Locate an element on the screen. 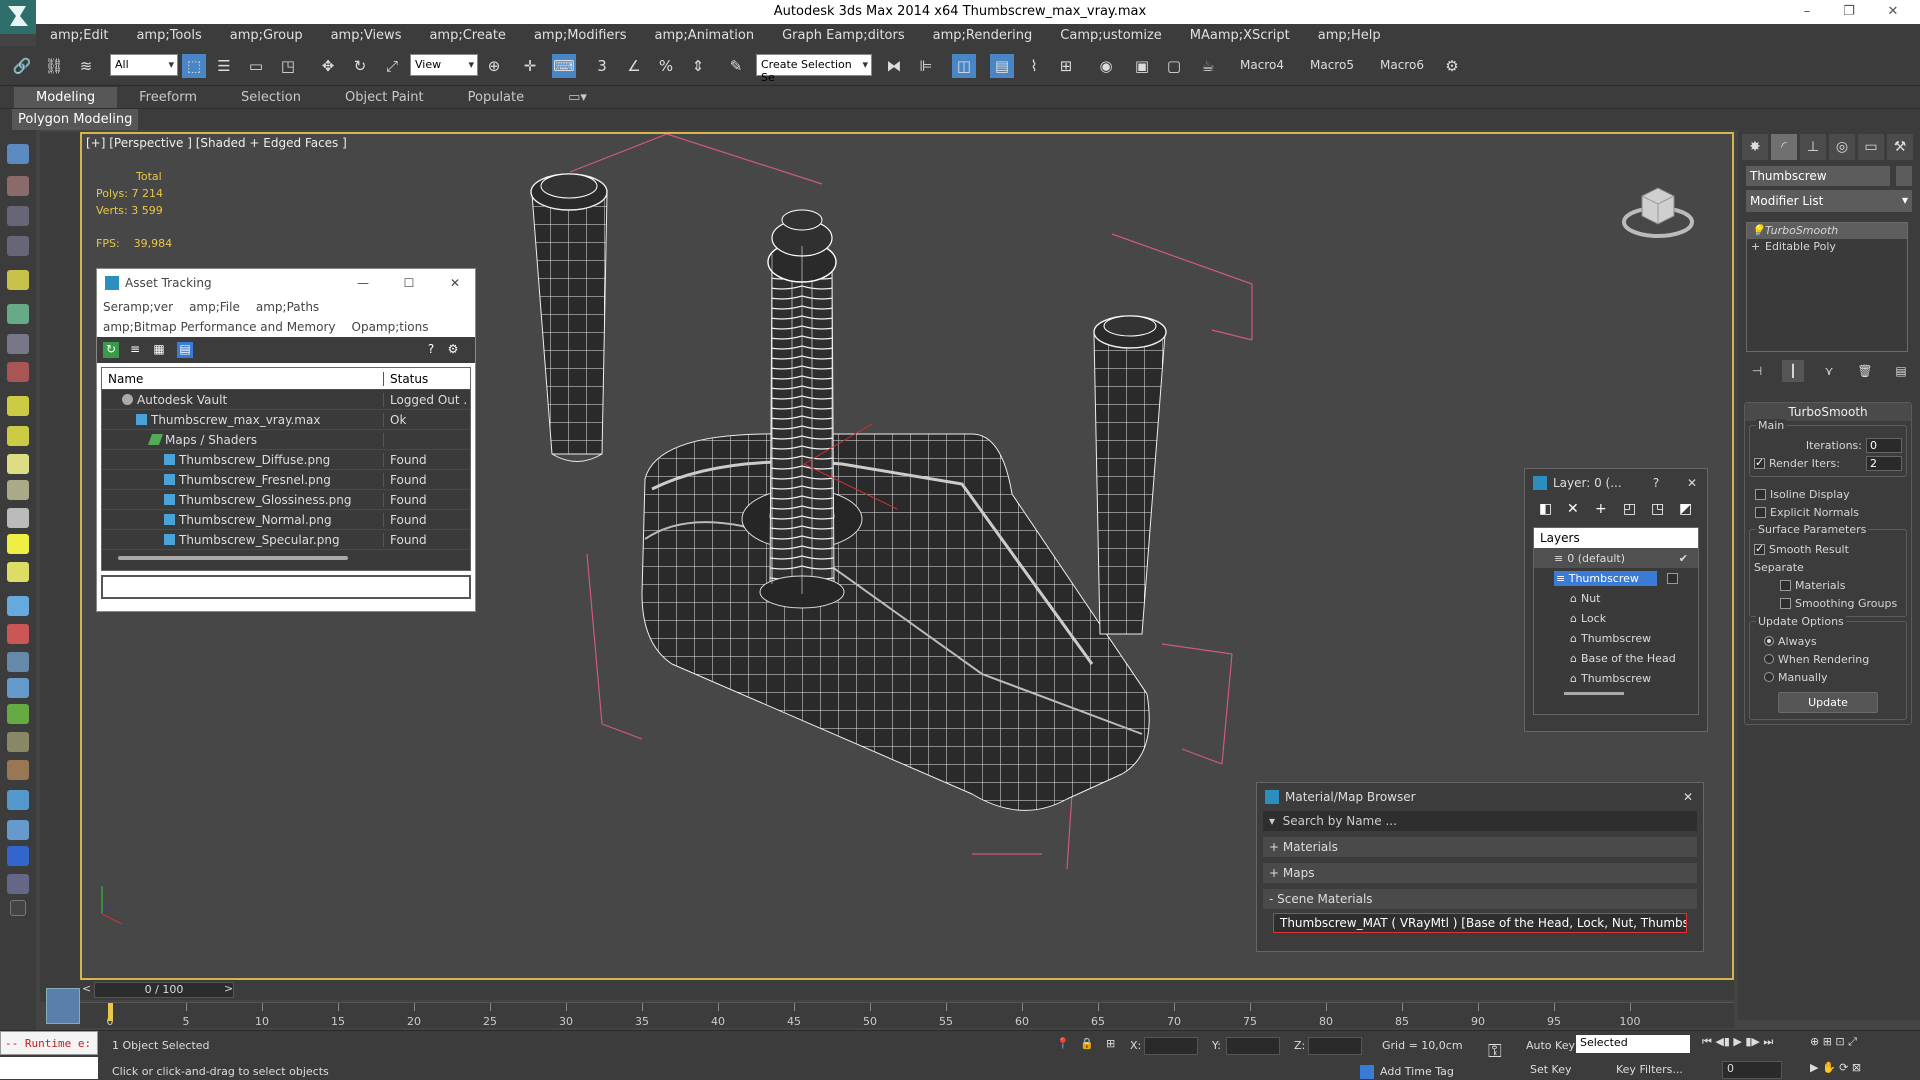  vault-settings-icon: ⚙ is located at coordinates (453, 350).